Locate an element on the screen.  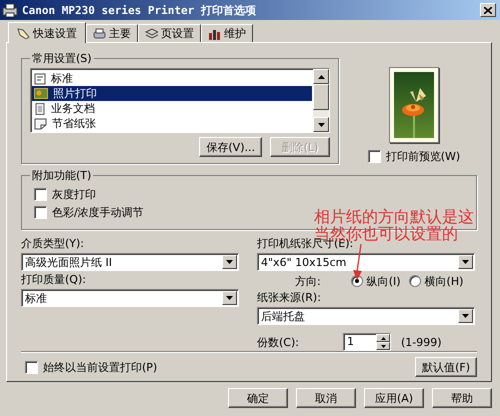
list-item: 节省纸张 is located at coordinates (172, 123).